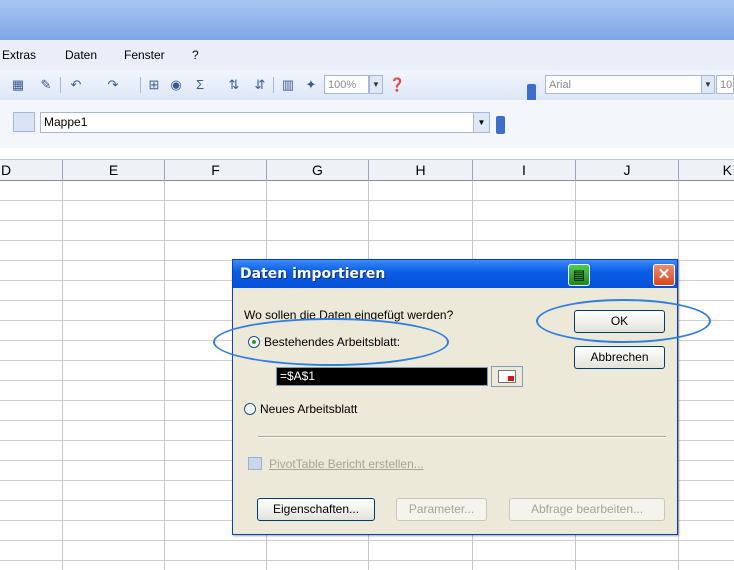 This screenshot has height=570, width=734. I want to click on window-titlebar, so click(367, 20).